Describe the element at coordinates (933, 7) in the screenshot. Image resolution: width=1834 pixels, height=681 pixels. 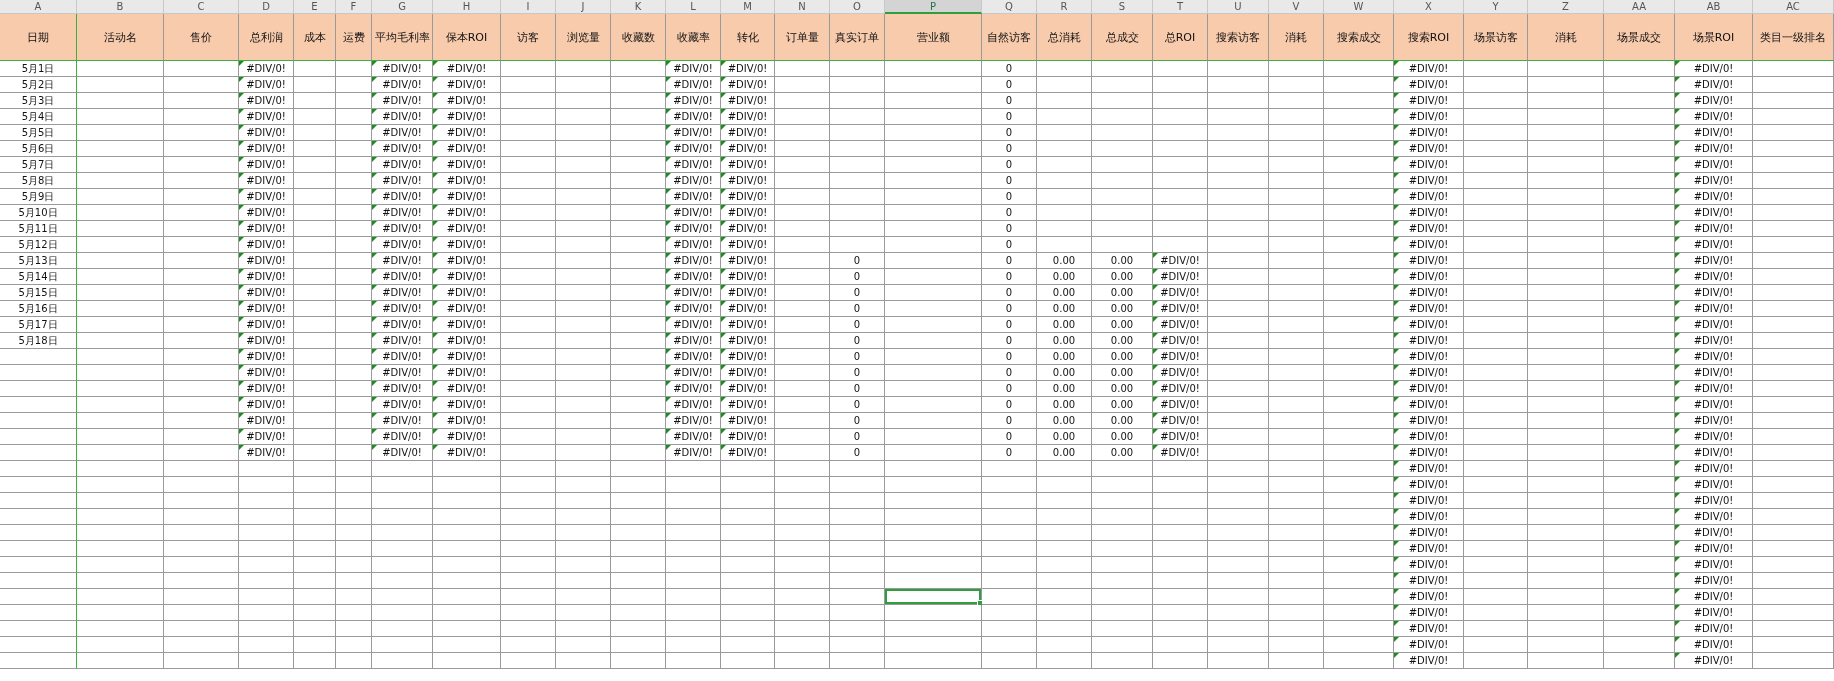
I see `column-letter: P` at that location.